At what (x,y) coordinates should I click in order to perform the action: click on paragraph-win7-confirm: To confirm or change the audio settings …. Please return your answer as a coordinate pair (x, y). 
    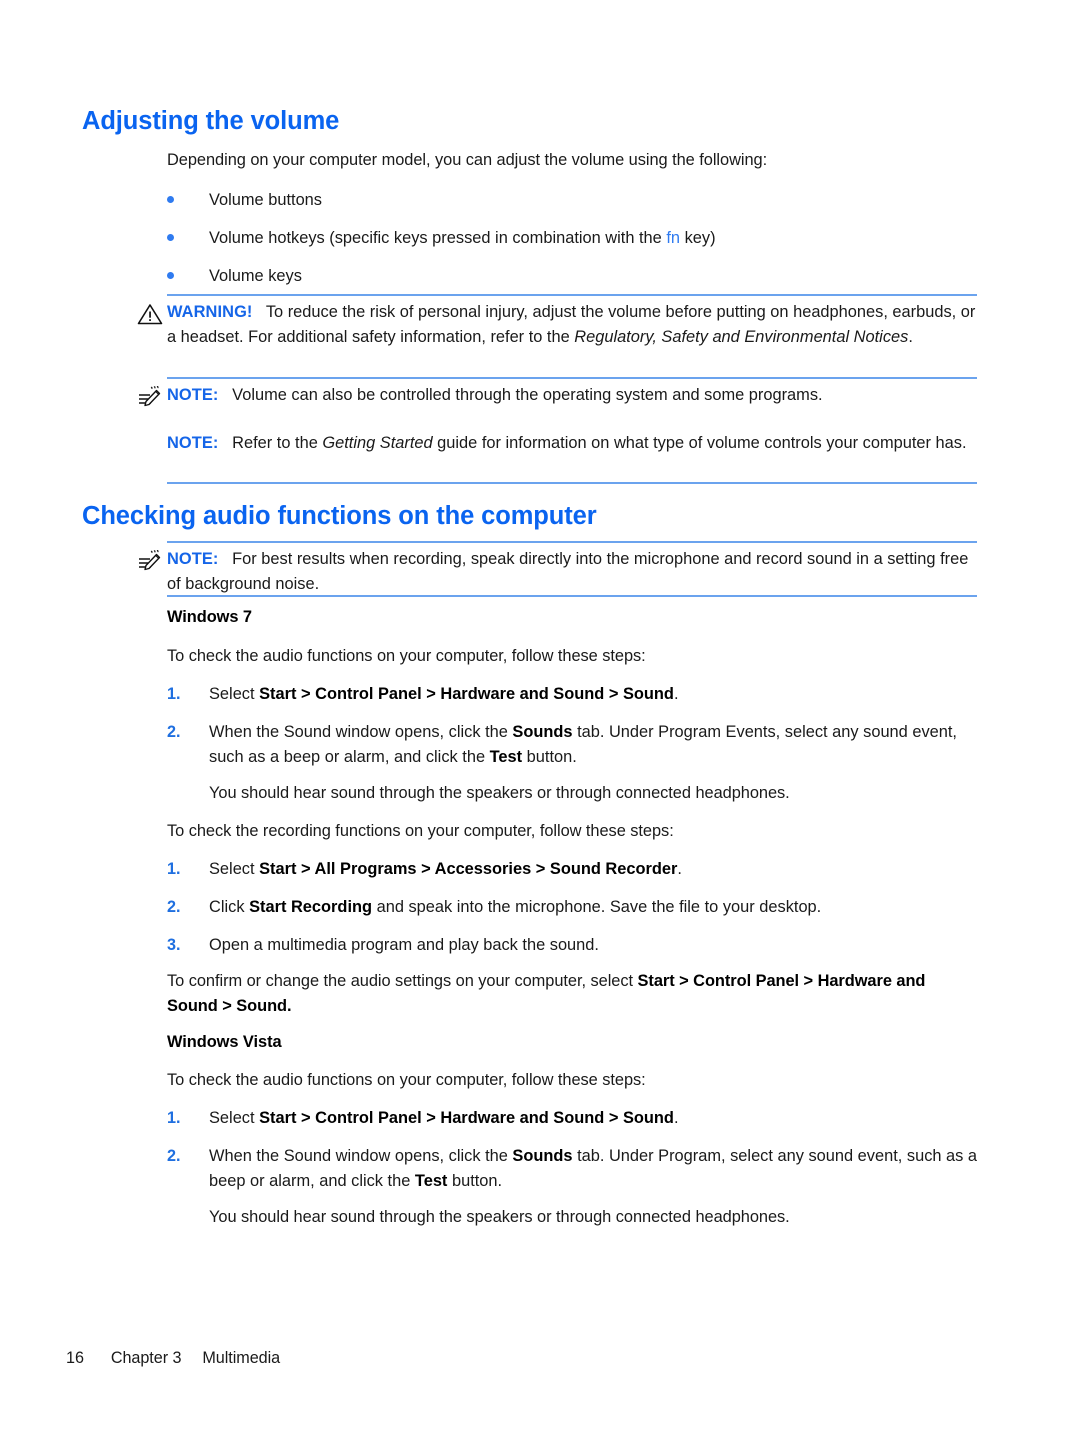
    Looking at the image, I should click on (573, 993).